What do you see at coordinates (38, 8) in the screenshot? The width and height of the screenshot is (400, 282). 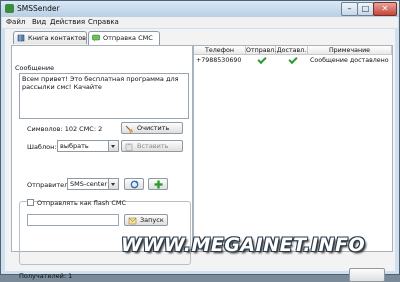 I see `window-title: SMSSender` at bounding box center [38, 8].